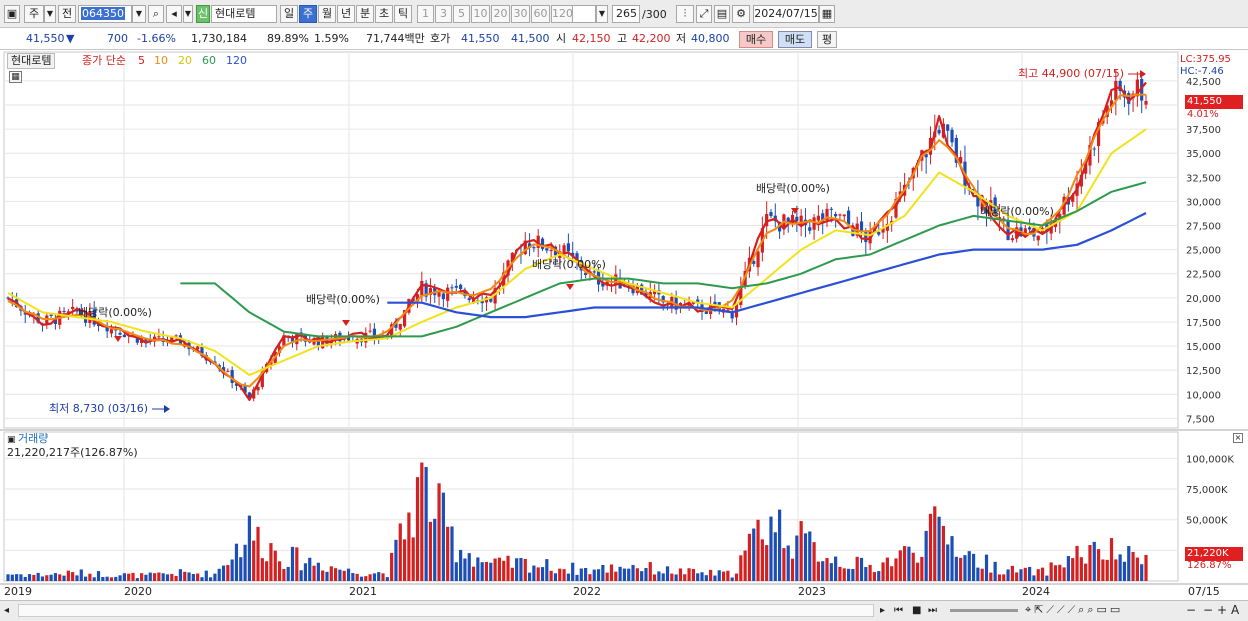  Describe the element at coordinates (67, 14) in the screenshot. I see `prev-button: 전` at that location.